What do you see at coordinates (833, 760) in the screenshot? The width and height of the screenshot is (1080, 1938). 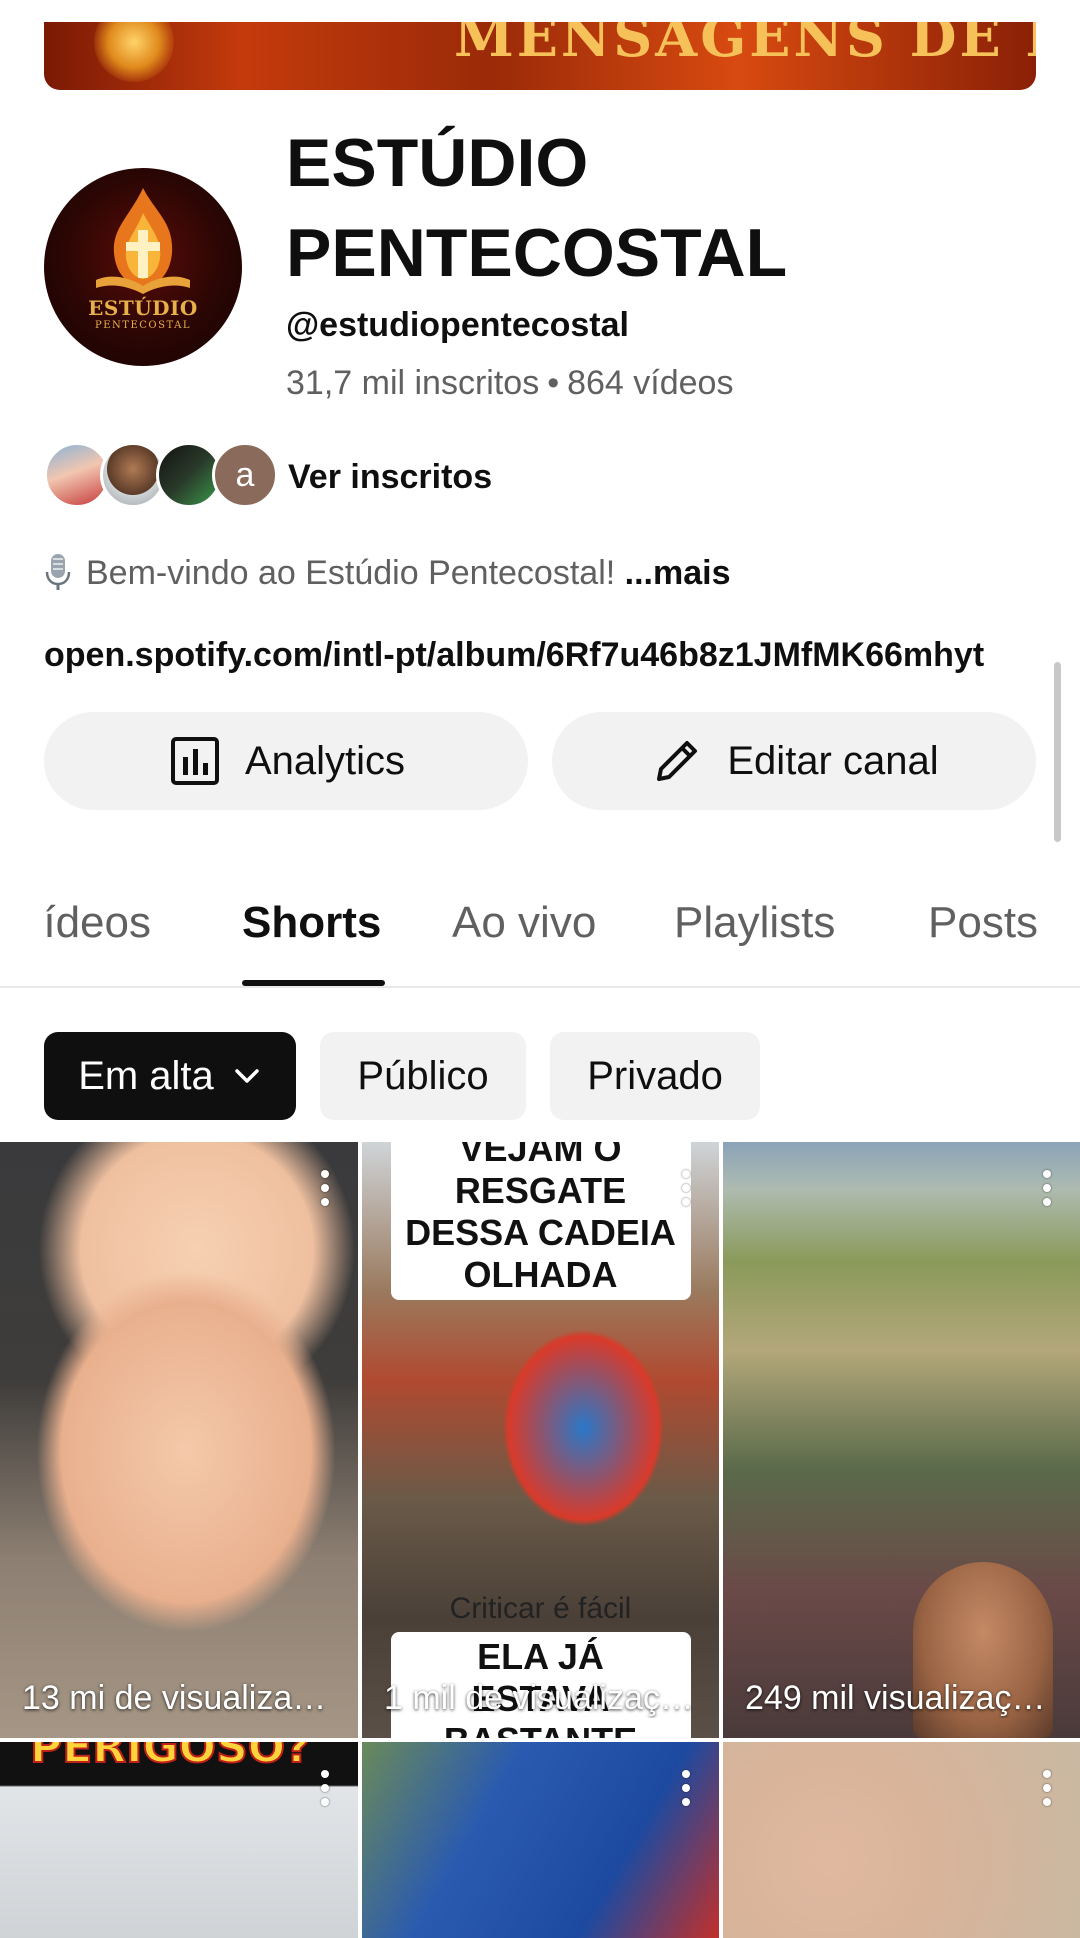 I see `edit-channel-label: Editar canal` at bounding box center [833, 760].